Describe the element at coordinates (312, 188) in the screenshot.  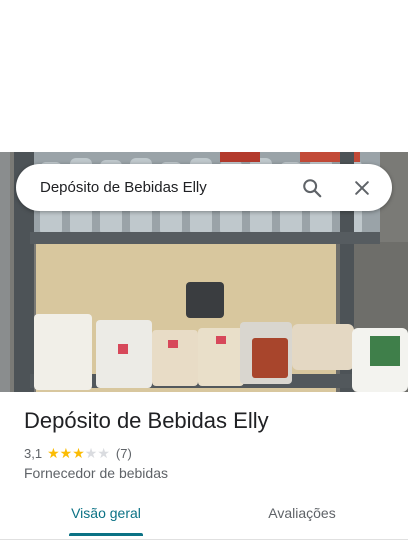
I see `search-icon` at that location.